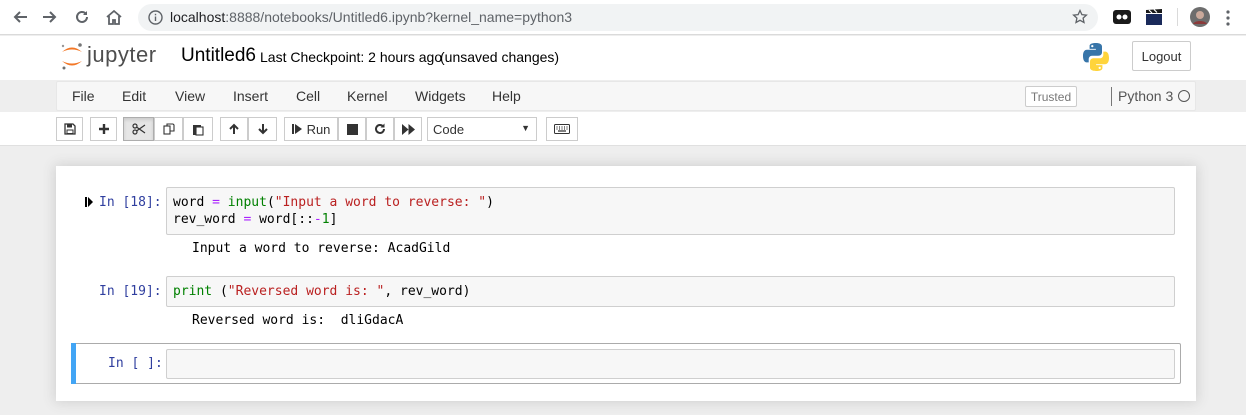 The height and width of the screenshot is (415, 1246). What do you see at coordinates (321, 248) in the screenshot?
I see `cell-output: Input a word to reverse: AcadGild` at bounding box center [321, 248].